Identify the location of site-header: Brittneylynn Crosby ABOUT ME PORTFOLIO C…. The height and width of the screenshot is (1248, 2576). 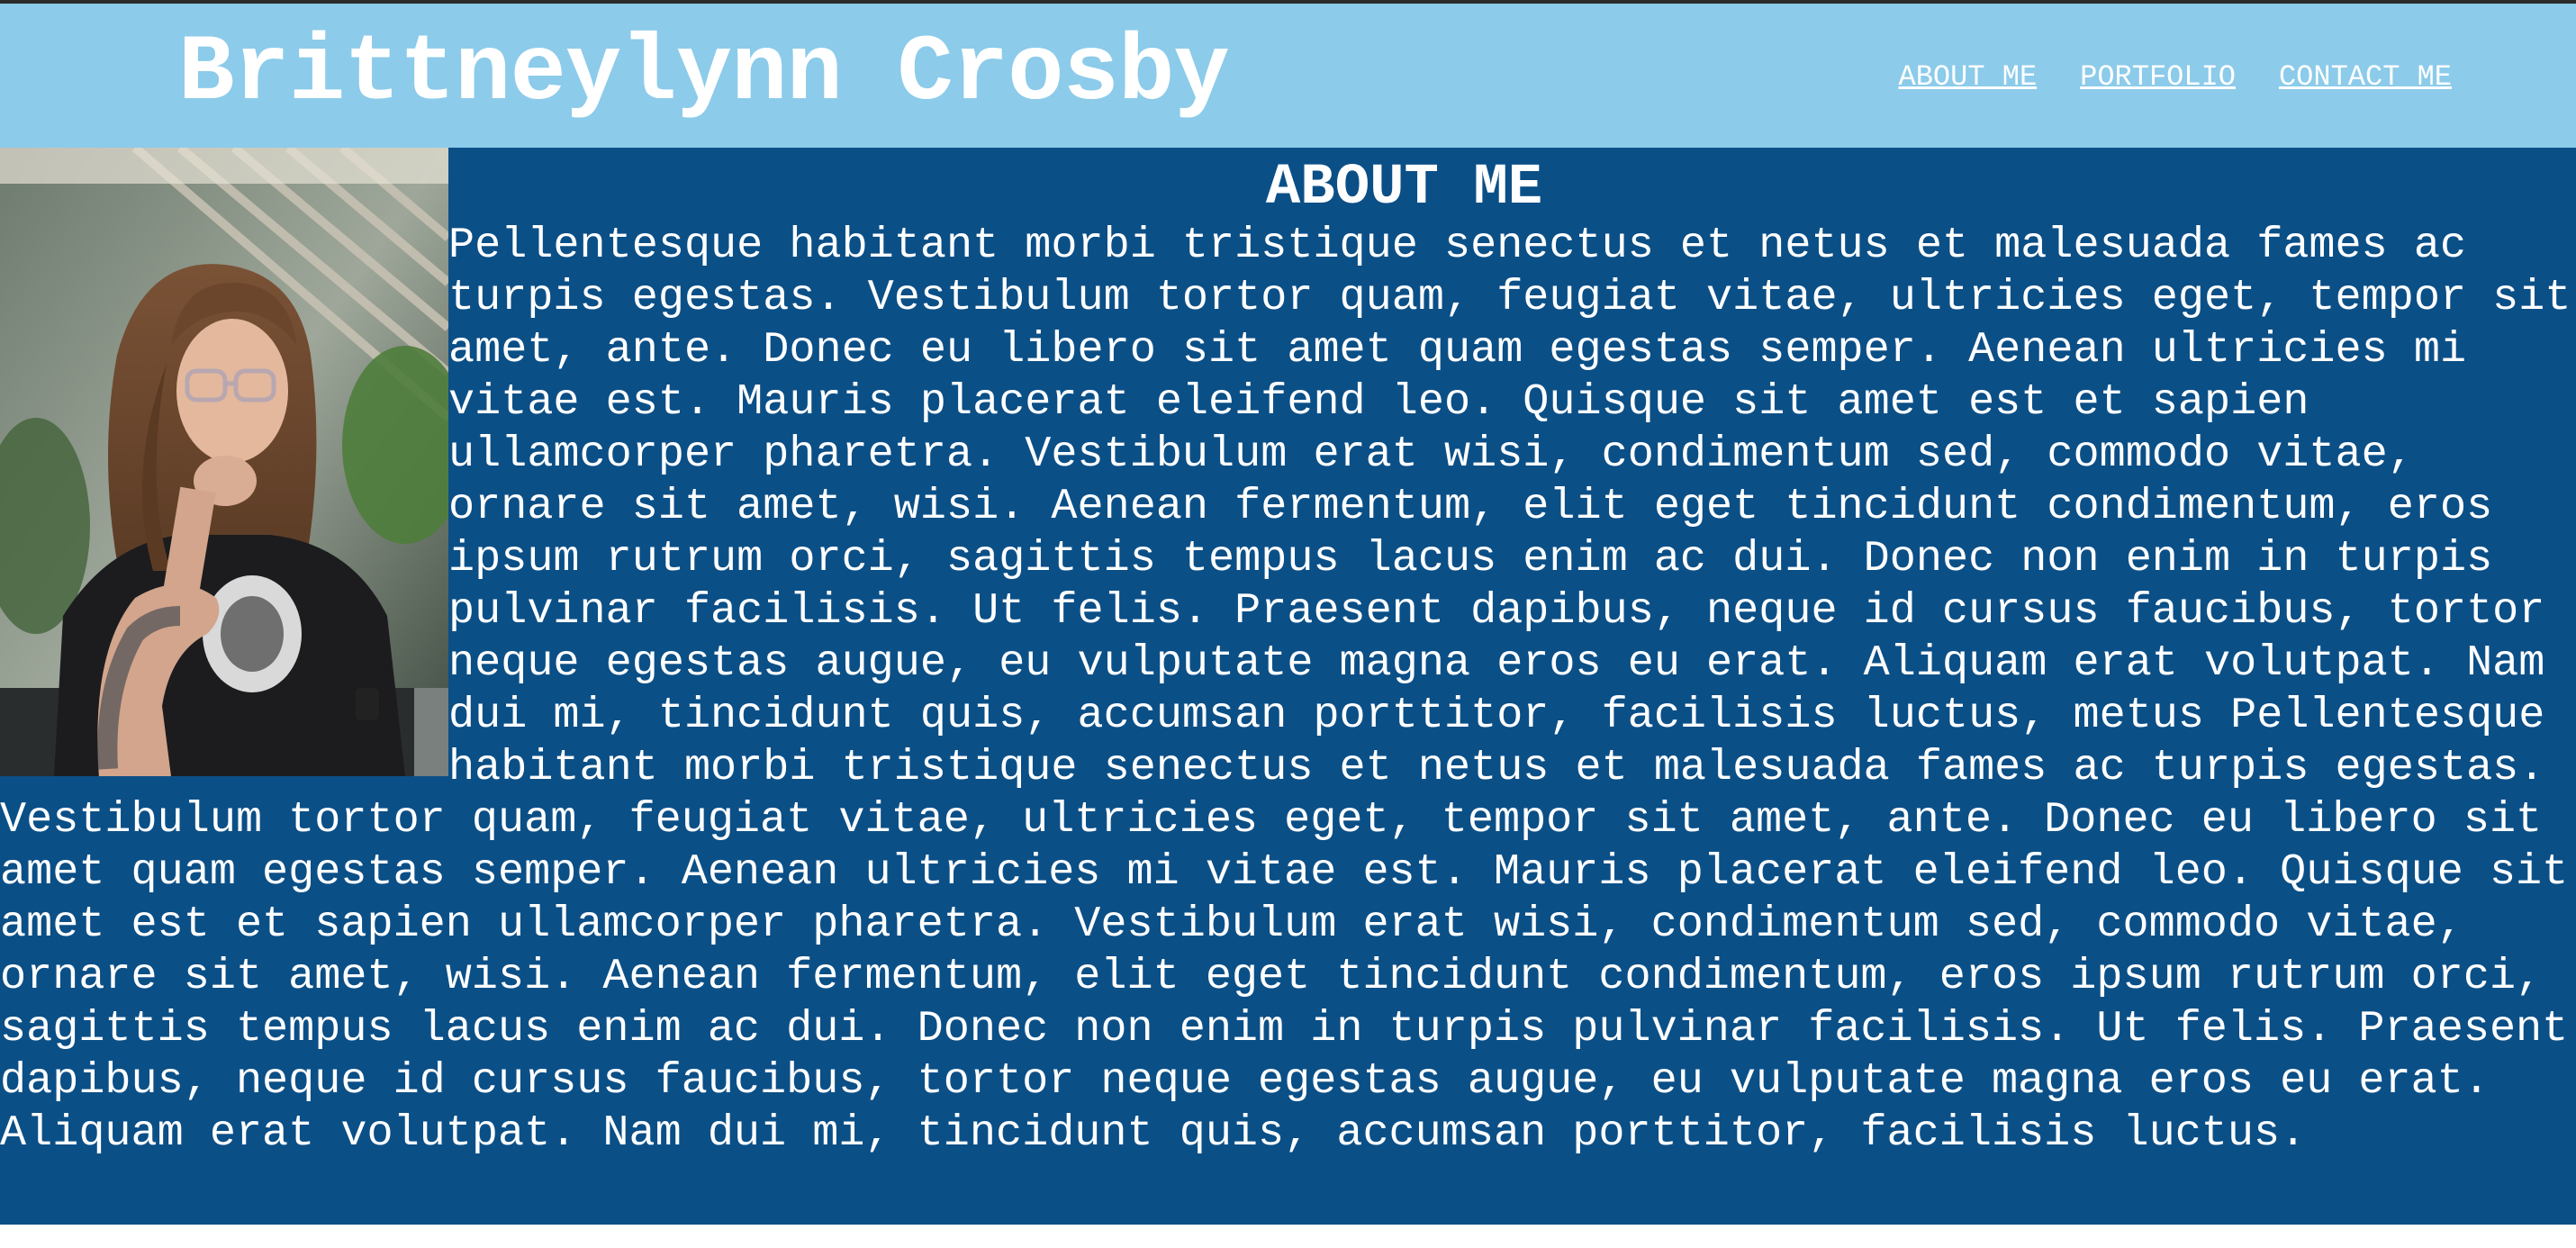
(1288, 76).